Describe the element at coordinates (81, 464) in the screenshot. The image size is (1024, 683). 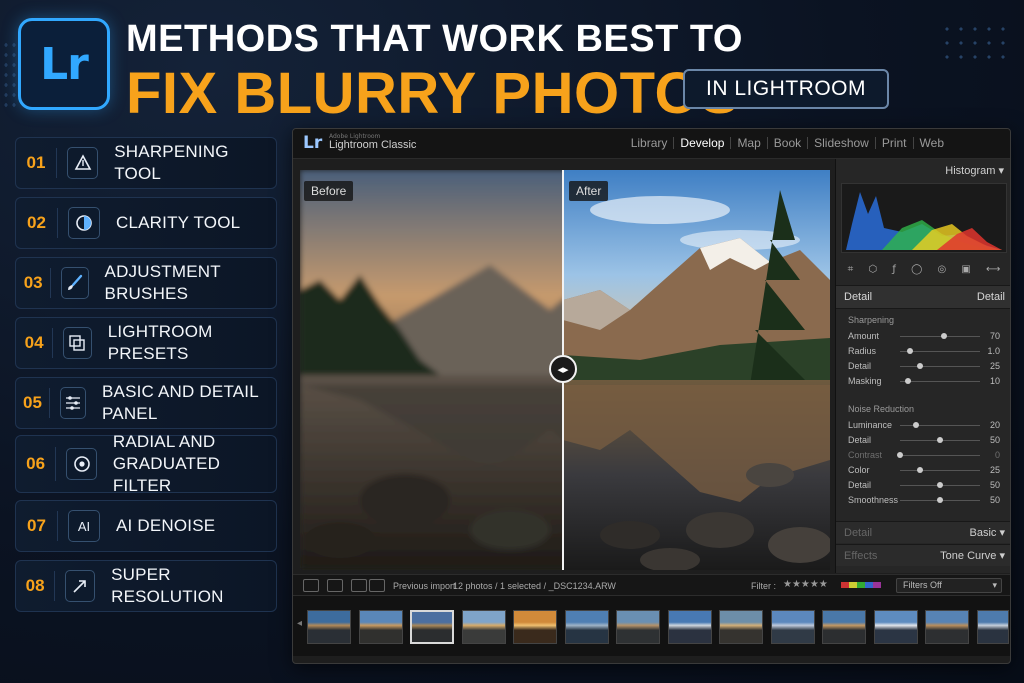
I see `radial-filter-icon` at that location.